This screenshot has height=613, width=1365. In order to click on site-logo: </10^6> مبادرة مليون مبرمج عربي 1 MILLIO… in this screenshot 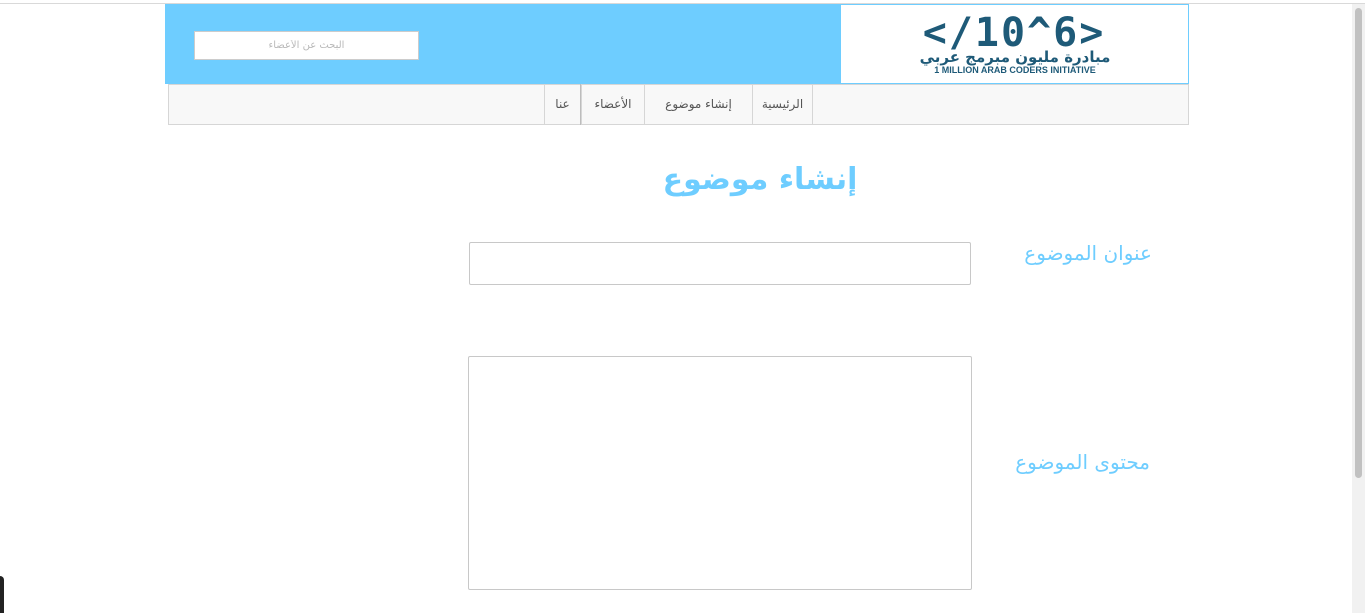, I will do `click(1014, 44)`.